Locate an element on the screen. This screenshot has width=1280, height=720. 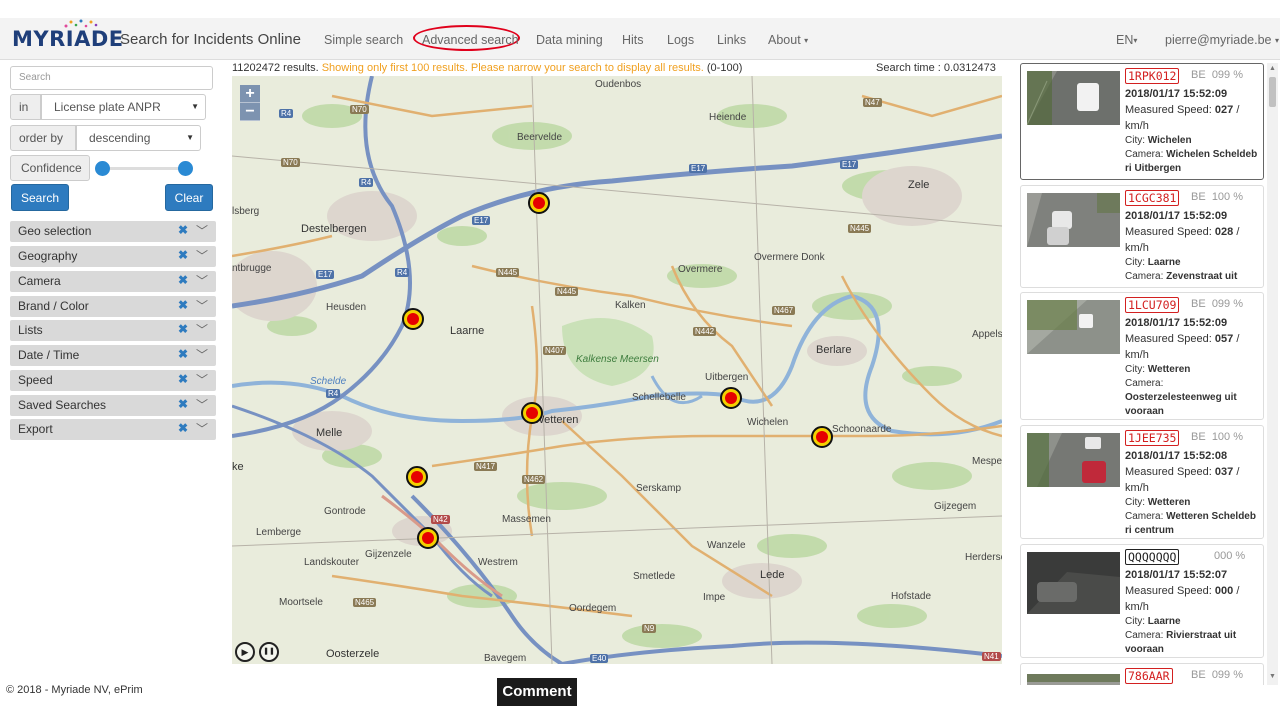
country-confidence: BE 100 % is located at coordinates (1217, 437).